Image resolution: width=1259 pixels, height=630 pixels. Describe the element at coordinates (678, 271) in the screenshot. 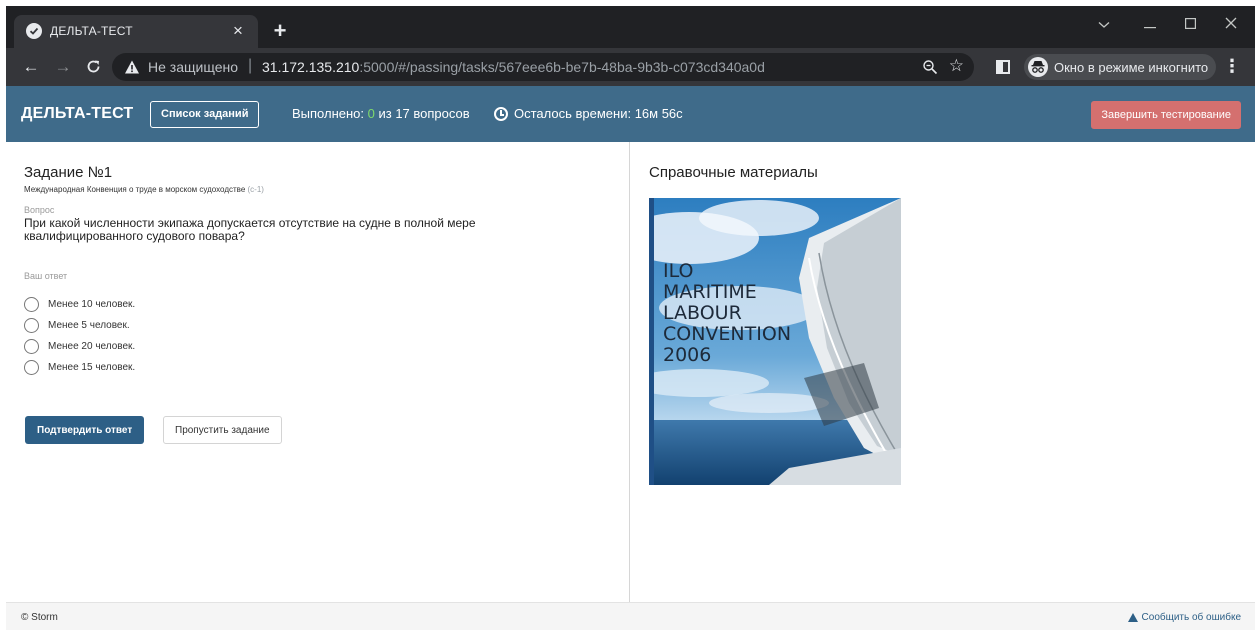

I see `cover-line: ILO` at that location.